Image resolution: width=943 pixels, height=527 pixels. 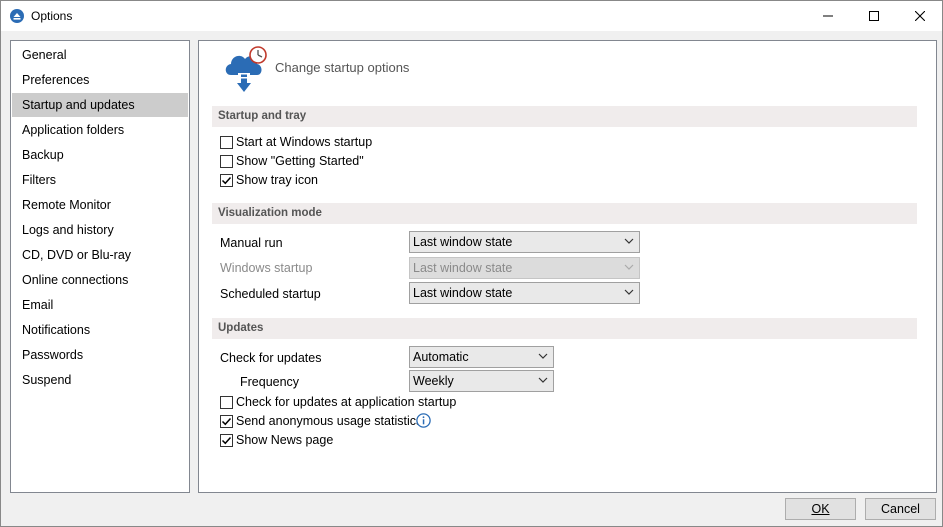 I want to click on cloud-download-clock-icon, so click(x=246, y=69).